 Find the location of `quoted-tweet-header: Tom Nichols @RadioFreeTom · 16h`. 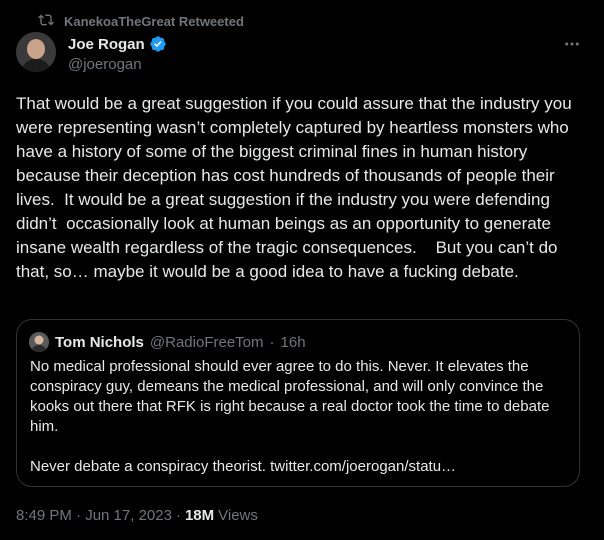

quoted-tweet-header: Tom Nichols @RadioFreeTom · 16h is located at coordinates (167, 342).